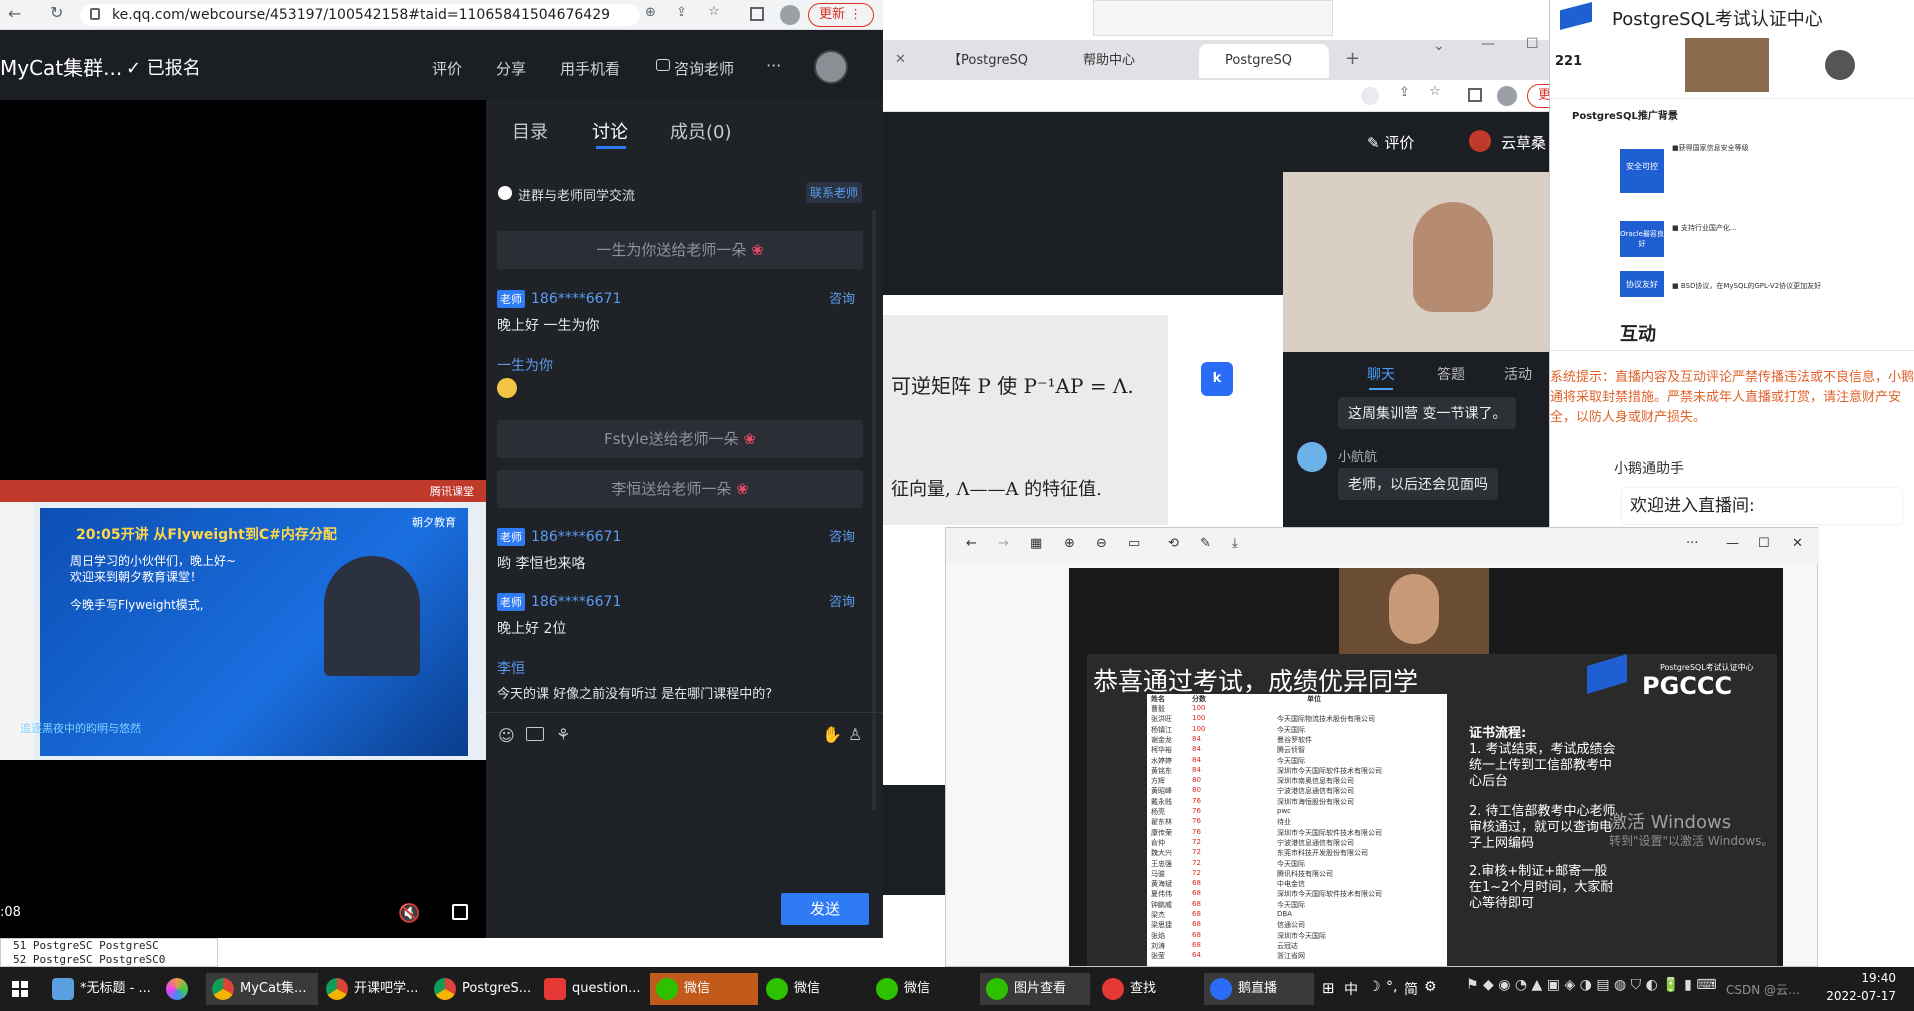 This screenshot has height=1011, width=1914. Describe the element at coordinates (1113, 989) in the screenshot. I see `search-app-icon` at that location.